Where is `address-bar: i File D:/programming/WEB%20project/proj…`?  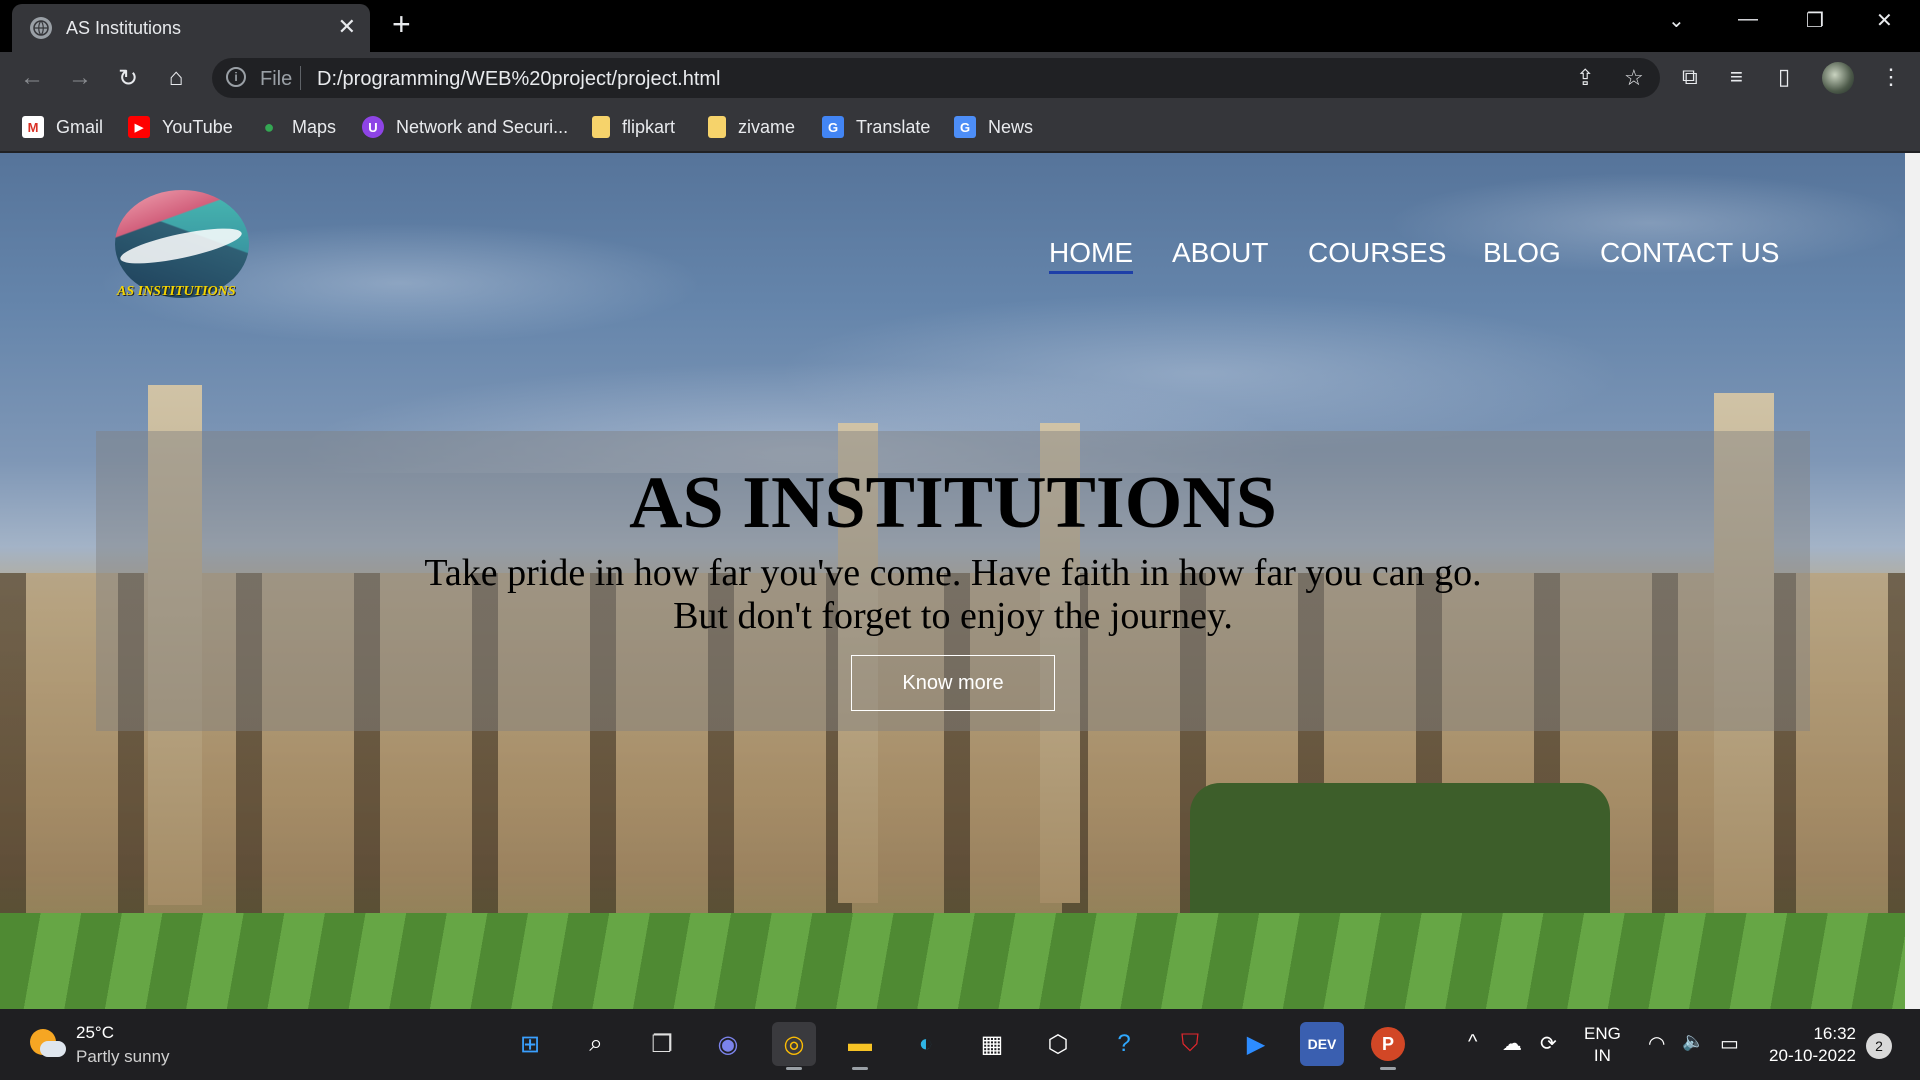
address-bar: i File D:/programming/WEB%20project/proj… is located at coordinates (936, 78).